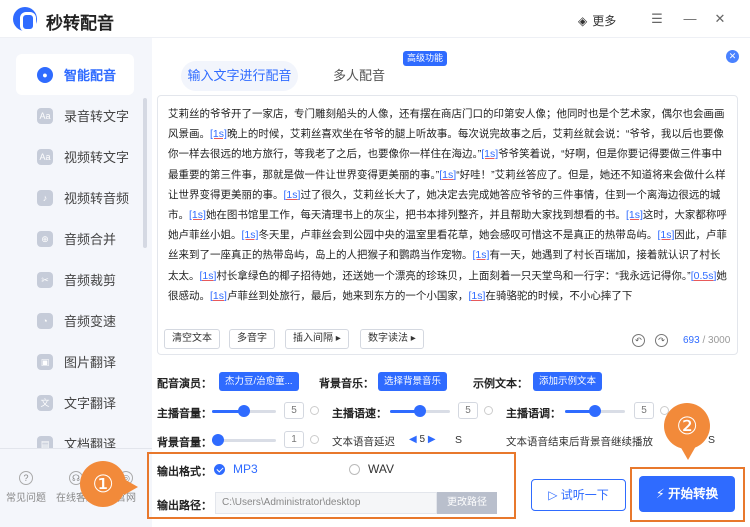  I want to click on step-one-marker: ①, so click(103, 484).